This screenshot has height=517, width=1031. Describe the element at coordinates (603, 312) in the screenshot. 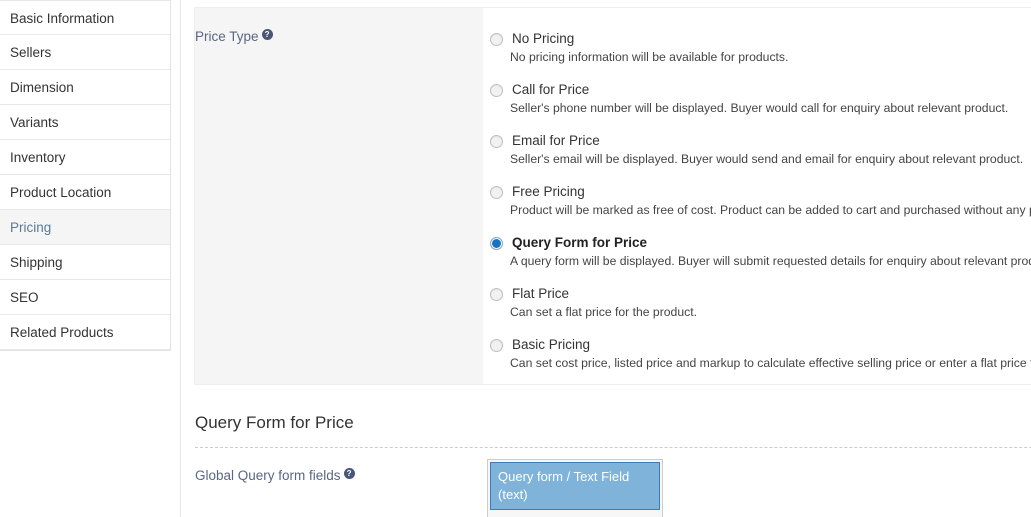

I see `price-type-option-description: Can set a flat price for the product.` at that location.